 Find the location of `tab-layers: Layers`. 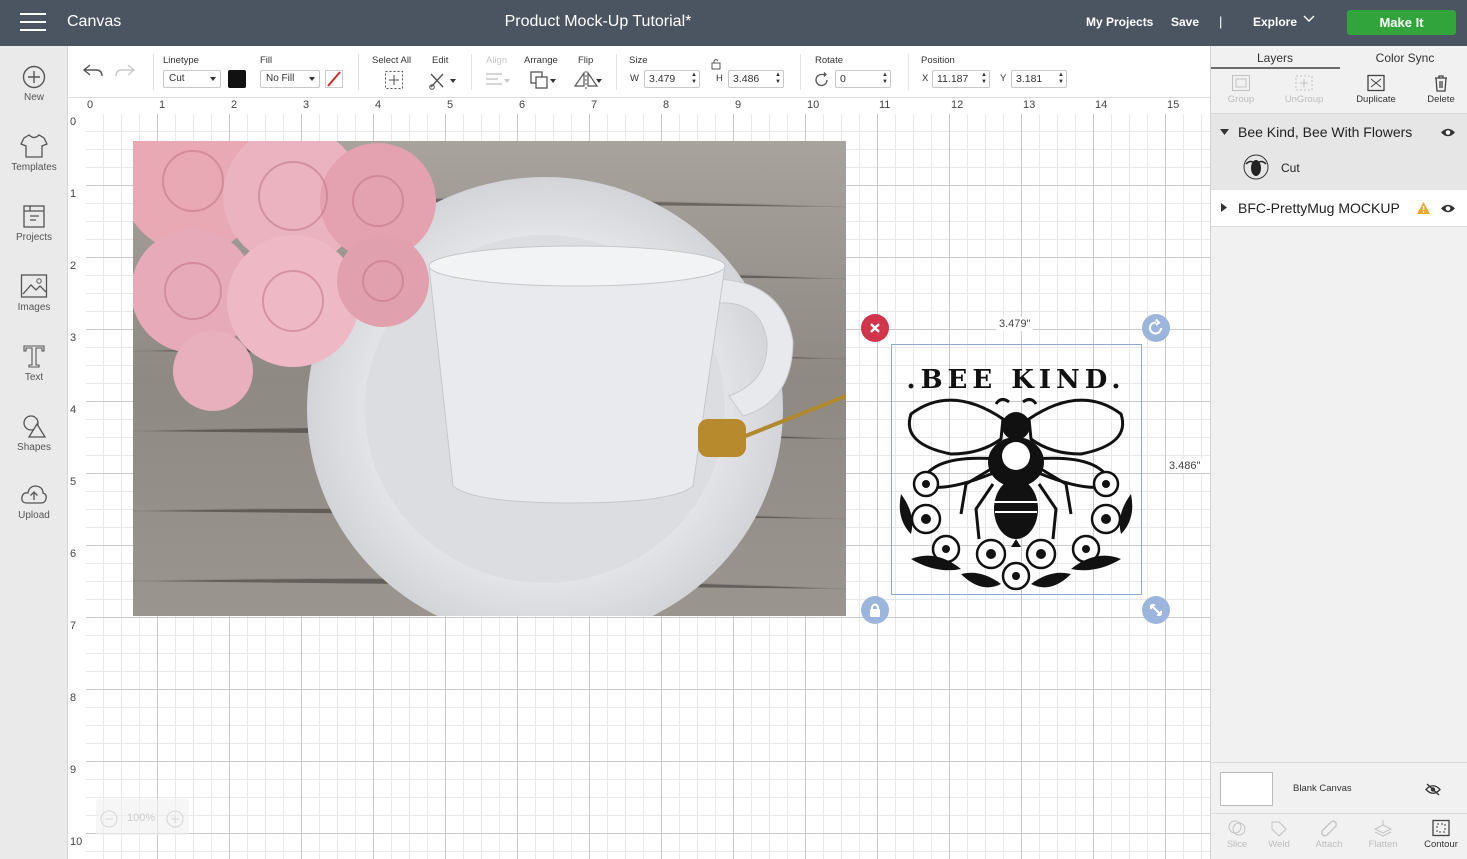

tab-layers: Layers is located at coordinates (1275, 58).